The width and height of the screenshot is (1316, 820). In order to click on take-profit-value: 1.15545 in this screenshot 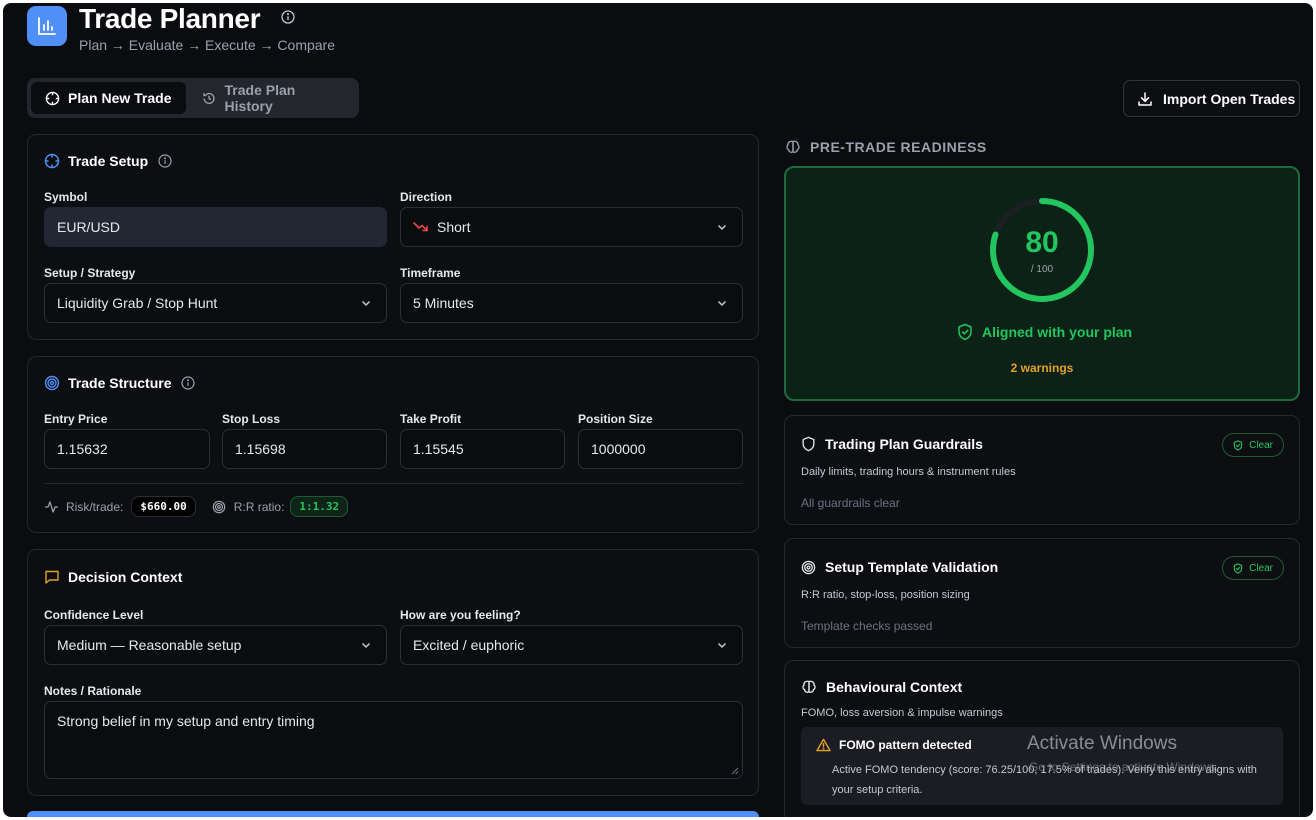, I will do `click(438, 449)`.